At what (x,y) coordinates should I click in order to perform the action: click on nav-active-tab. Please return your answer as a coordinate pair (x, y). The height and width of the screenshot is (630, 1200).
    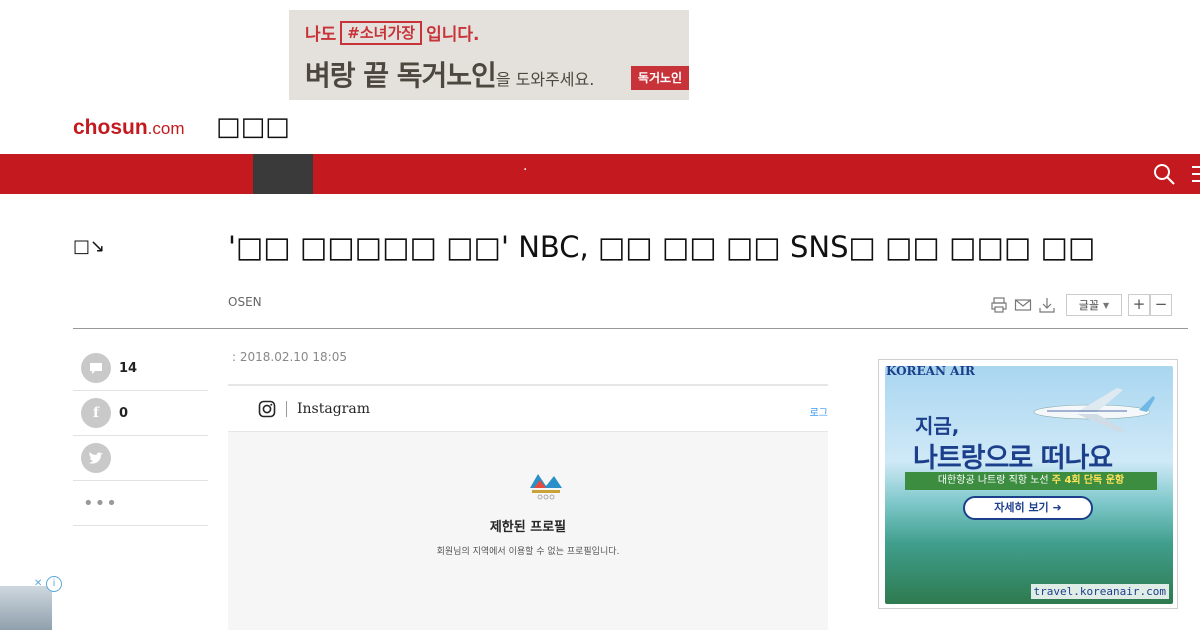
    Looking at the image, I should click on (283, 174).